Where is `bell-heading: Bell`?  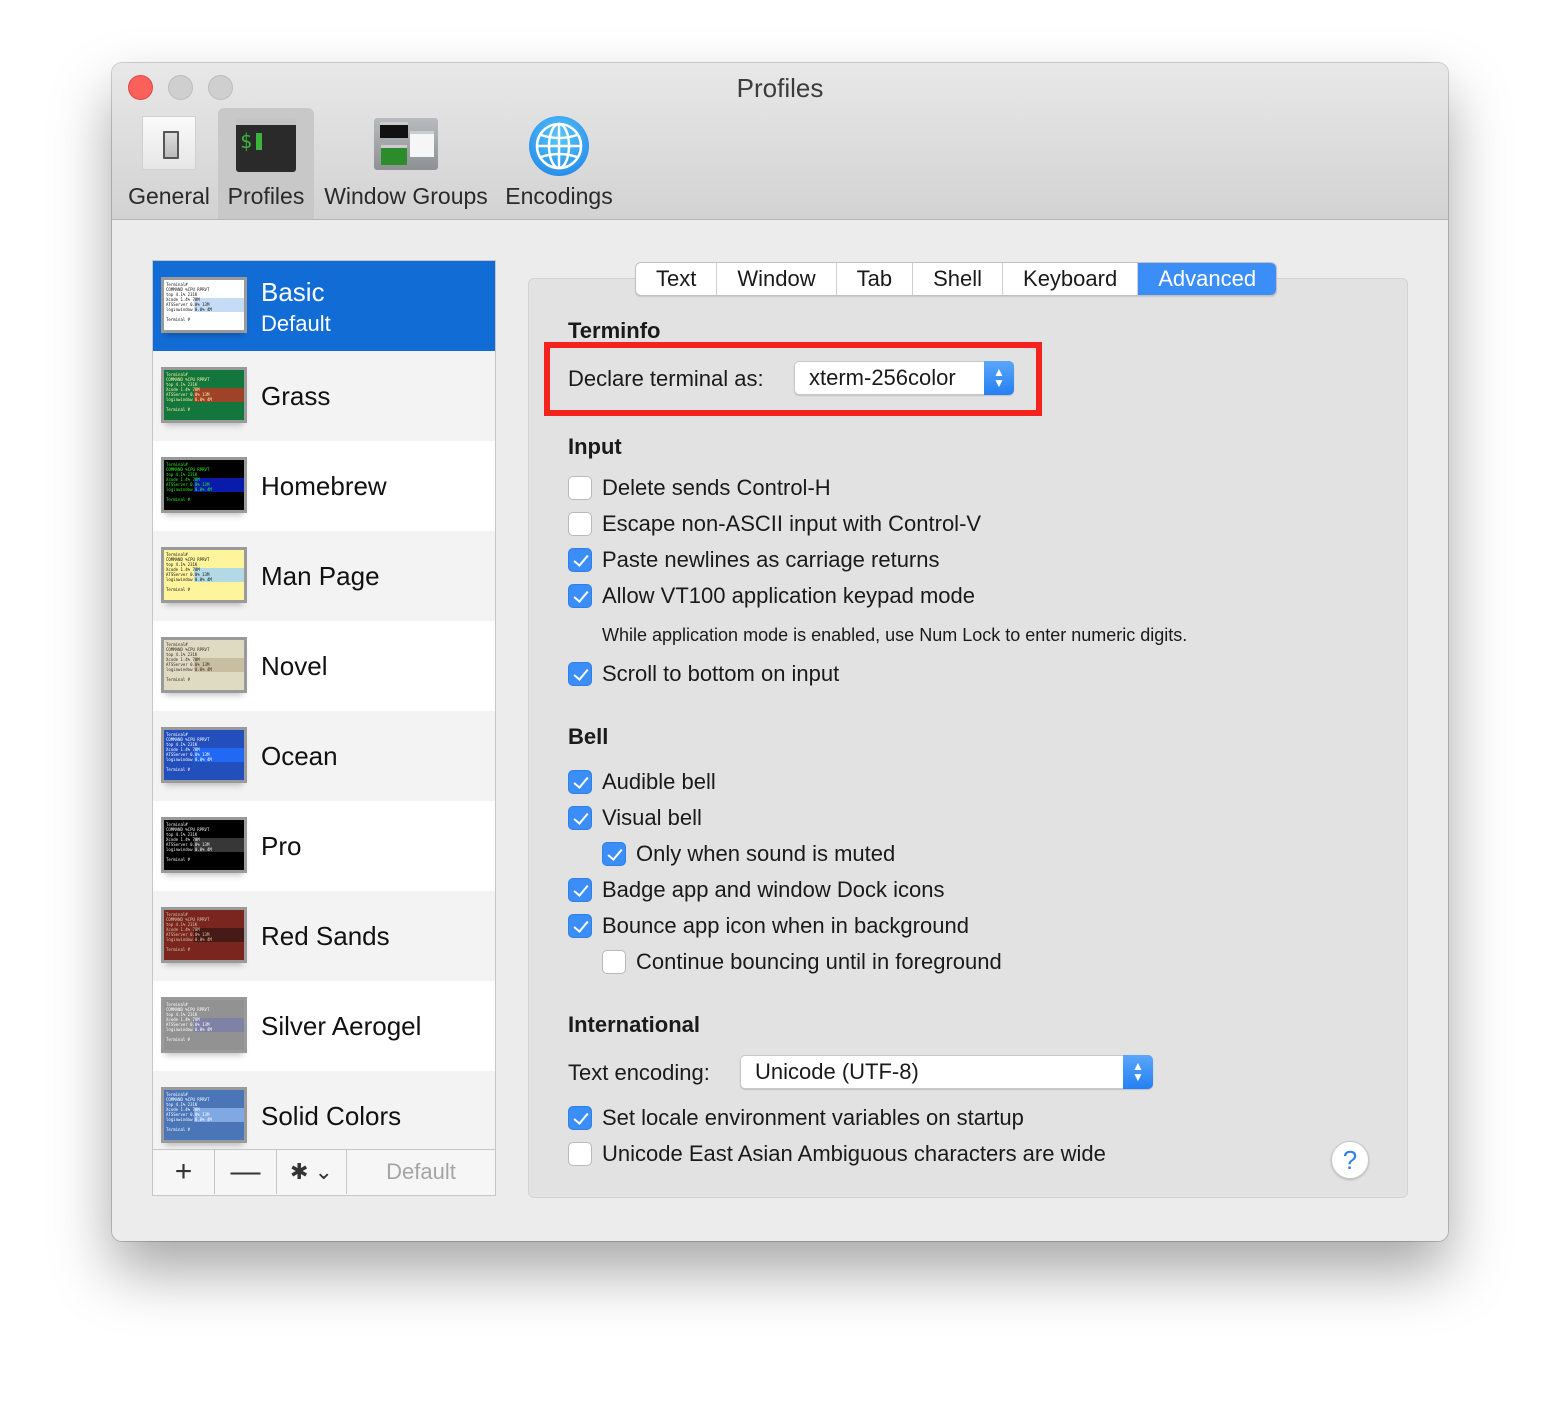
bell-heading: Bell is located at coordinates (588, 736).